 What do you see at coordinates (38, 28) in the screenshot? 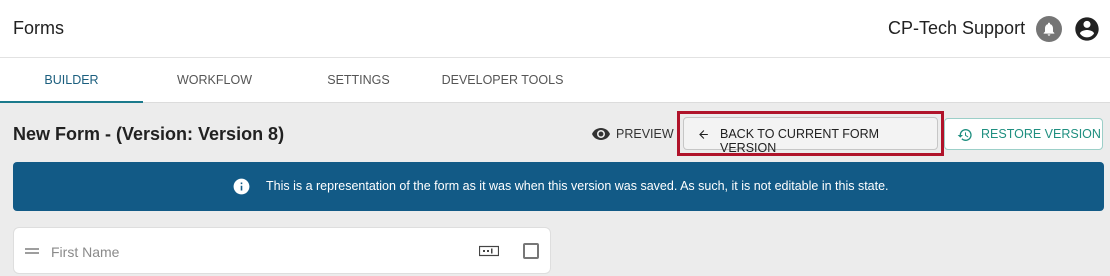
I see `app-title: Forms` at bounding box center [38, 28].